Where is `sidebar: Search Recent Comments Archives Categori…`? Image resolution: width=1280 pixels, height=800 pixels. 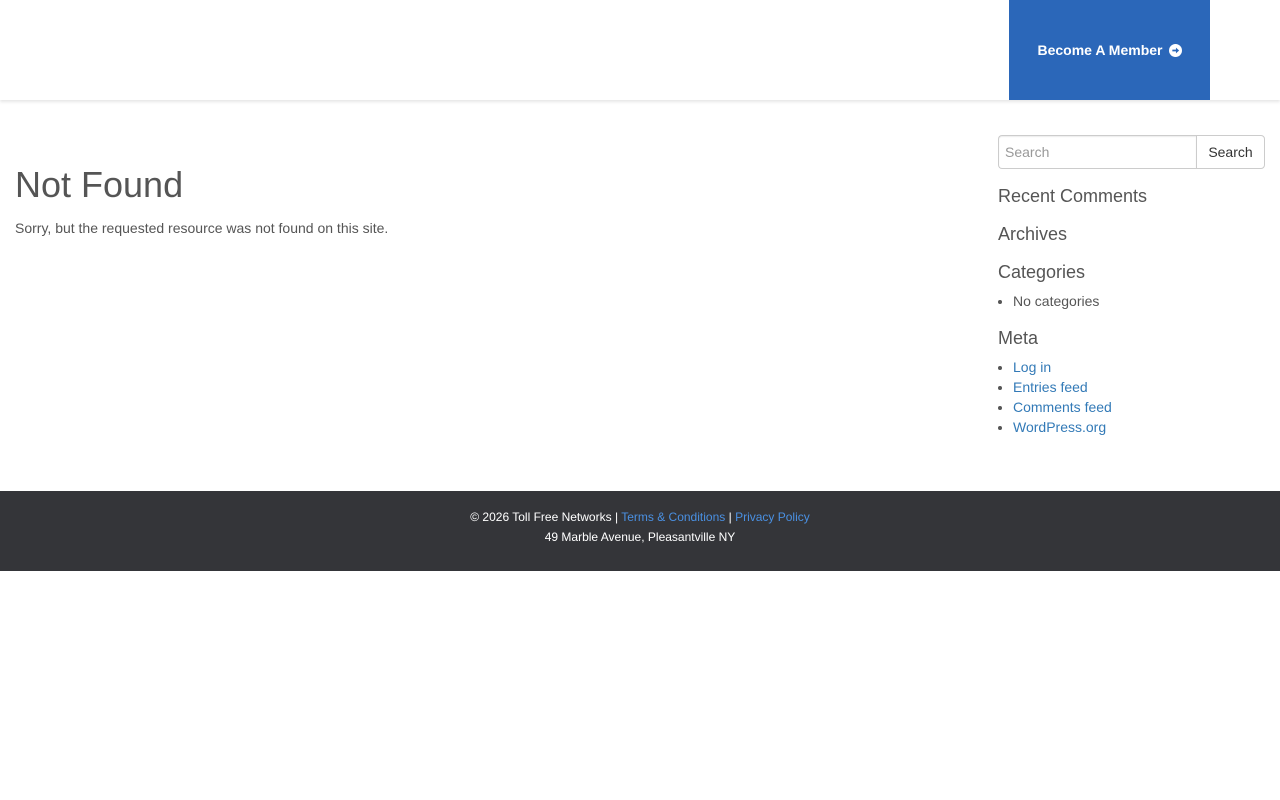
sidebar: Search Recent Comments Archives Categori… is located at coordinates (1131, 286).